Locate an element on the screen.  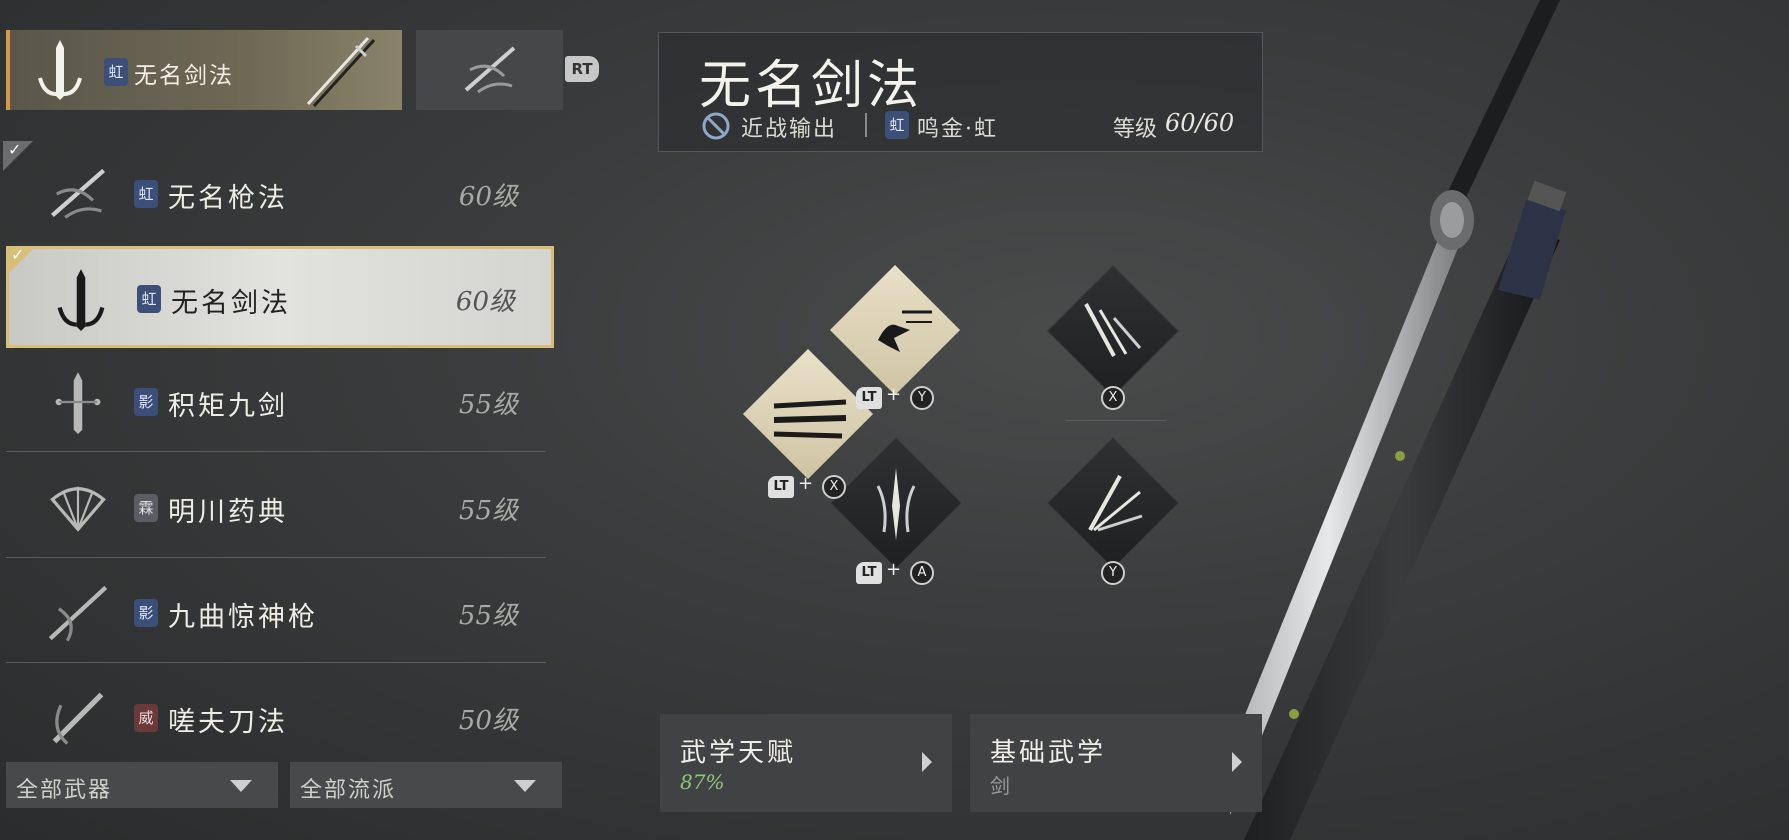
weapon-level: 50级 is located at coordinates (488, 721).